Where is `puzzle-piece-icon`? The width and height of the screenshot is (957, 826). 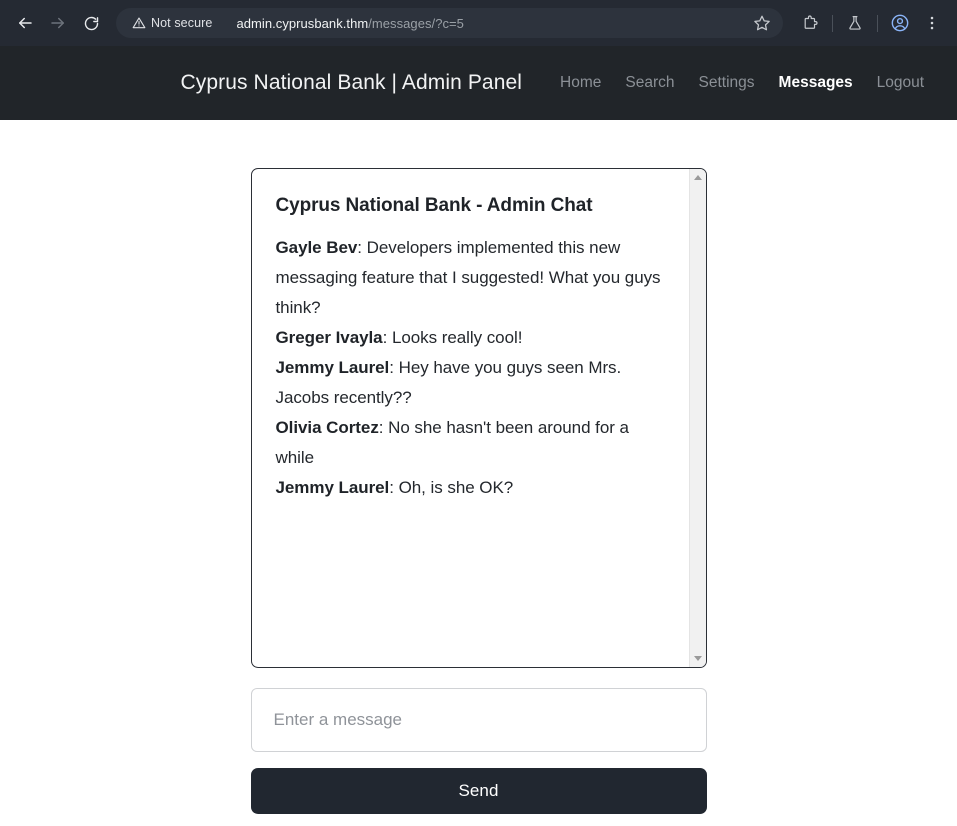
puzzle-piece-icon is located at coordinates (811, 22).